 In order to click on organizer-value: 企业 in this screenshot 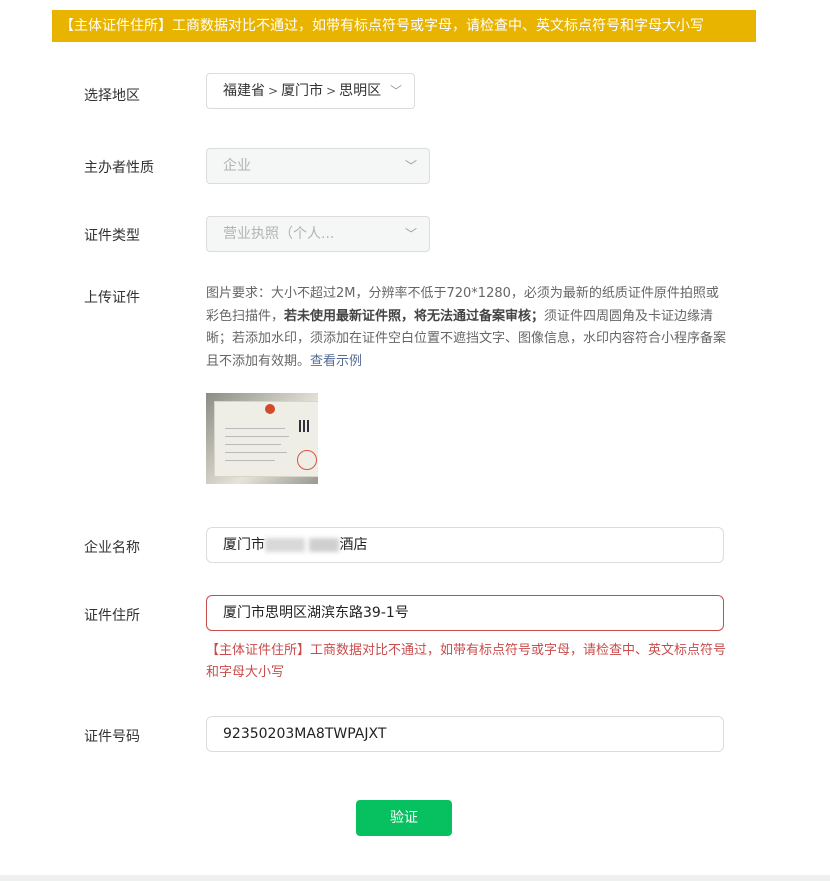, I will do `click(237, 166)`.